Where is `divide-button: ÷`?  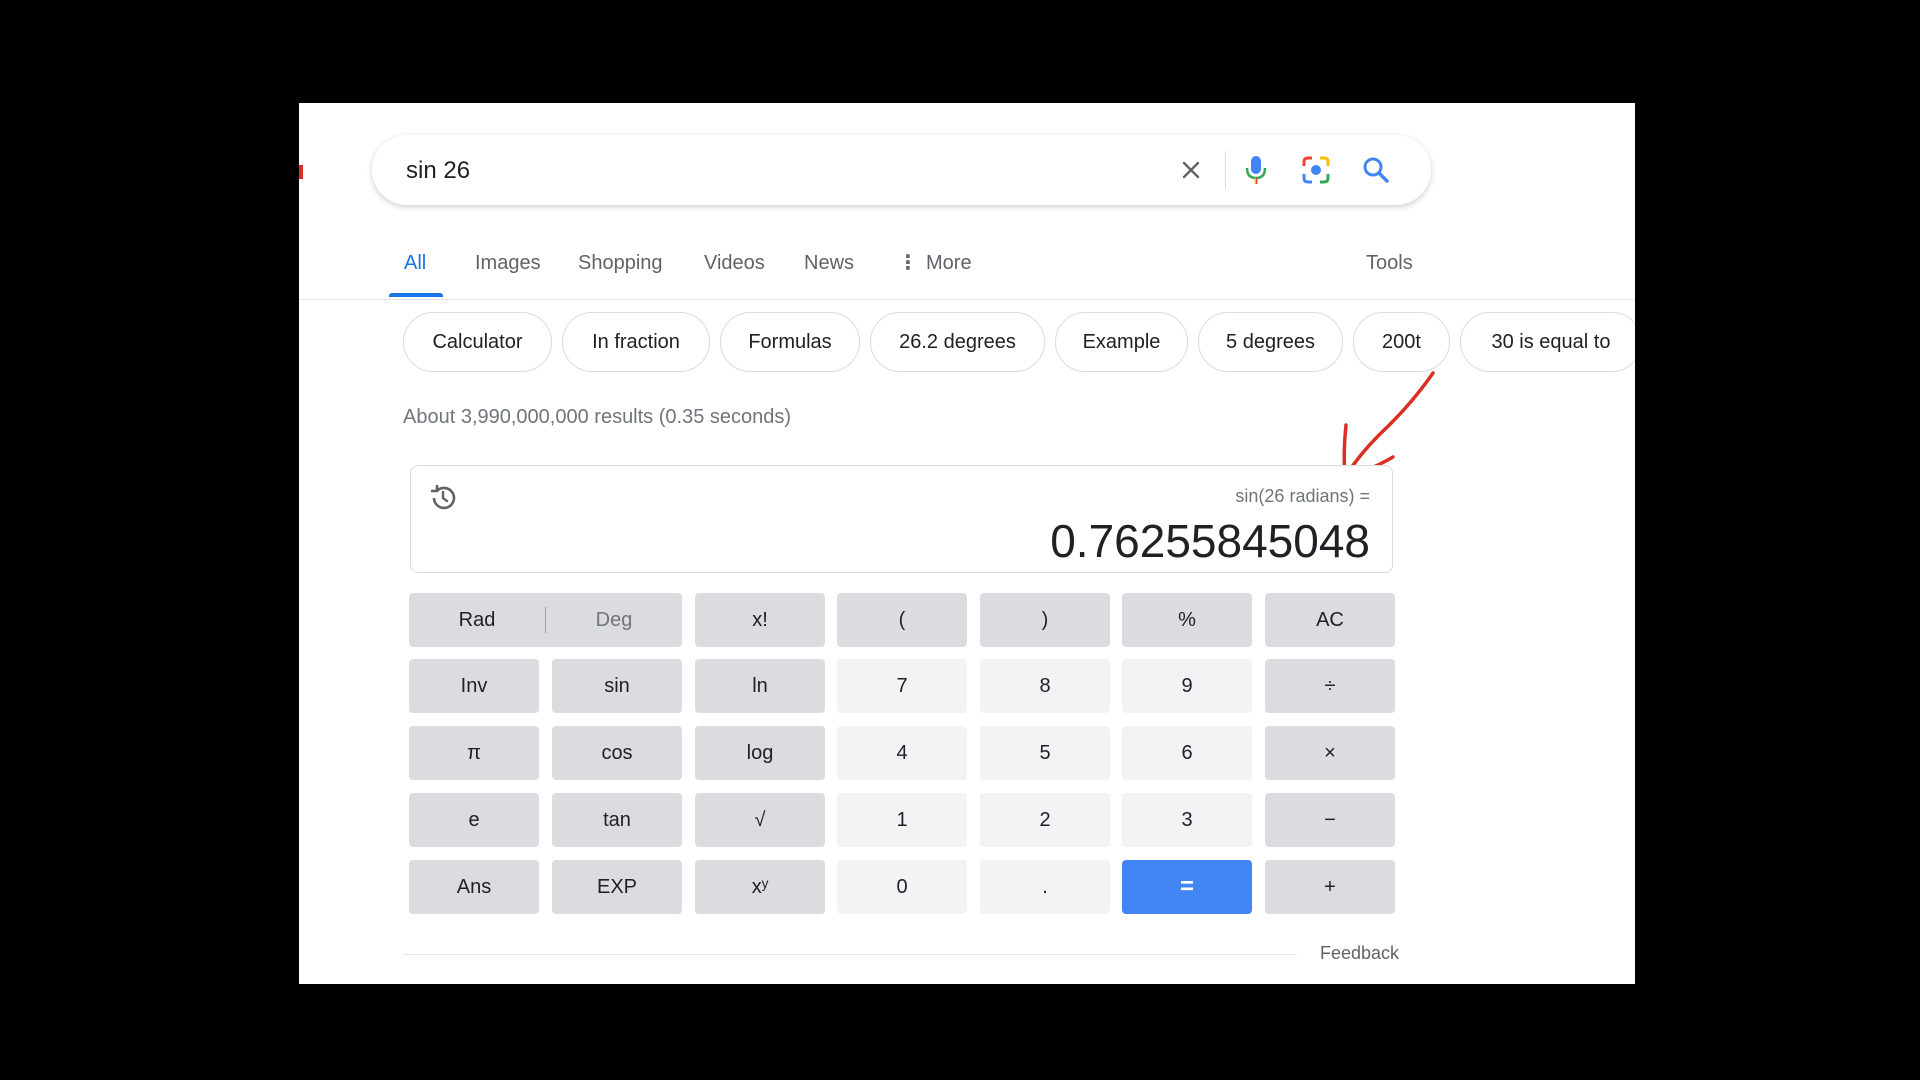
divide-button: ÷ is located at coordinates (1330, 686).